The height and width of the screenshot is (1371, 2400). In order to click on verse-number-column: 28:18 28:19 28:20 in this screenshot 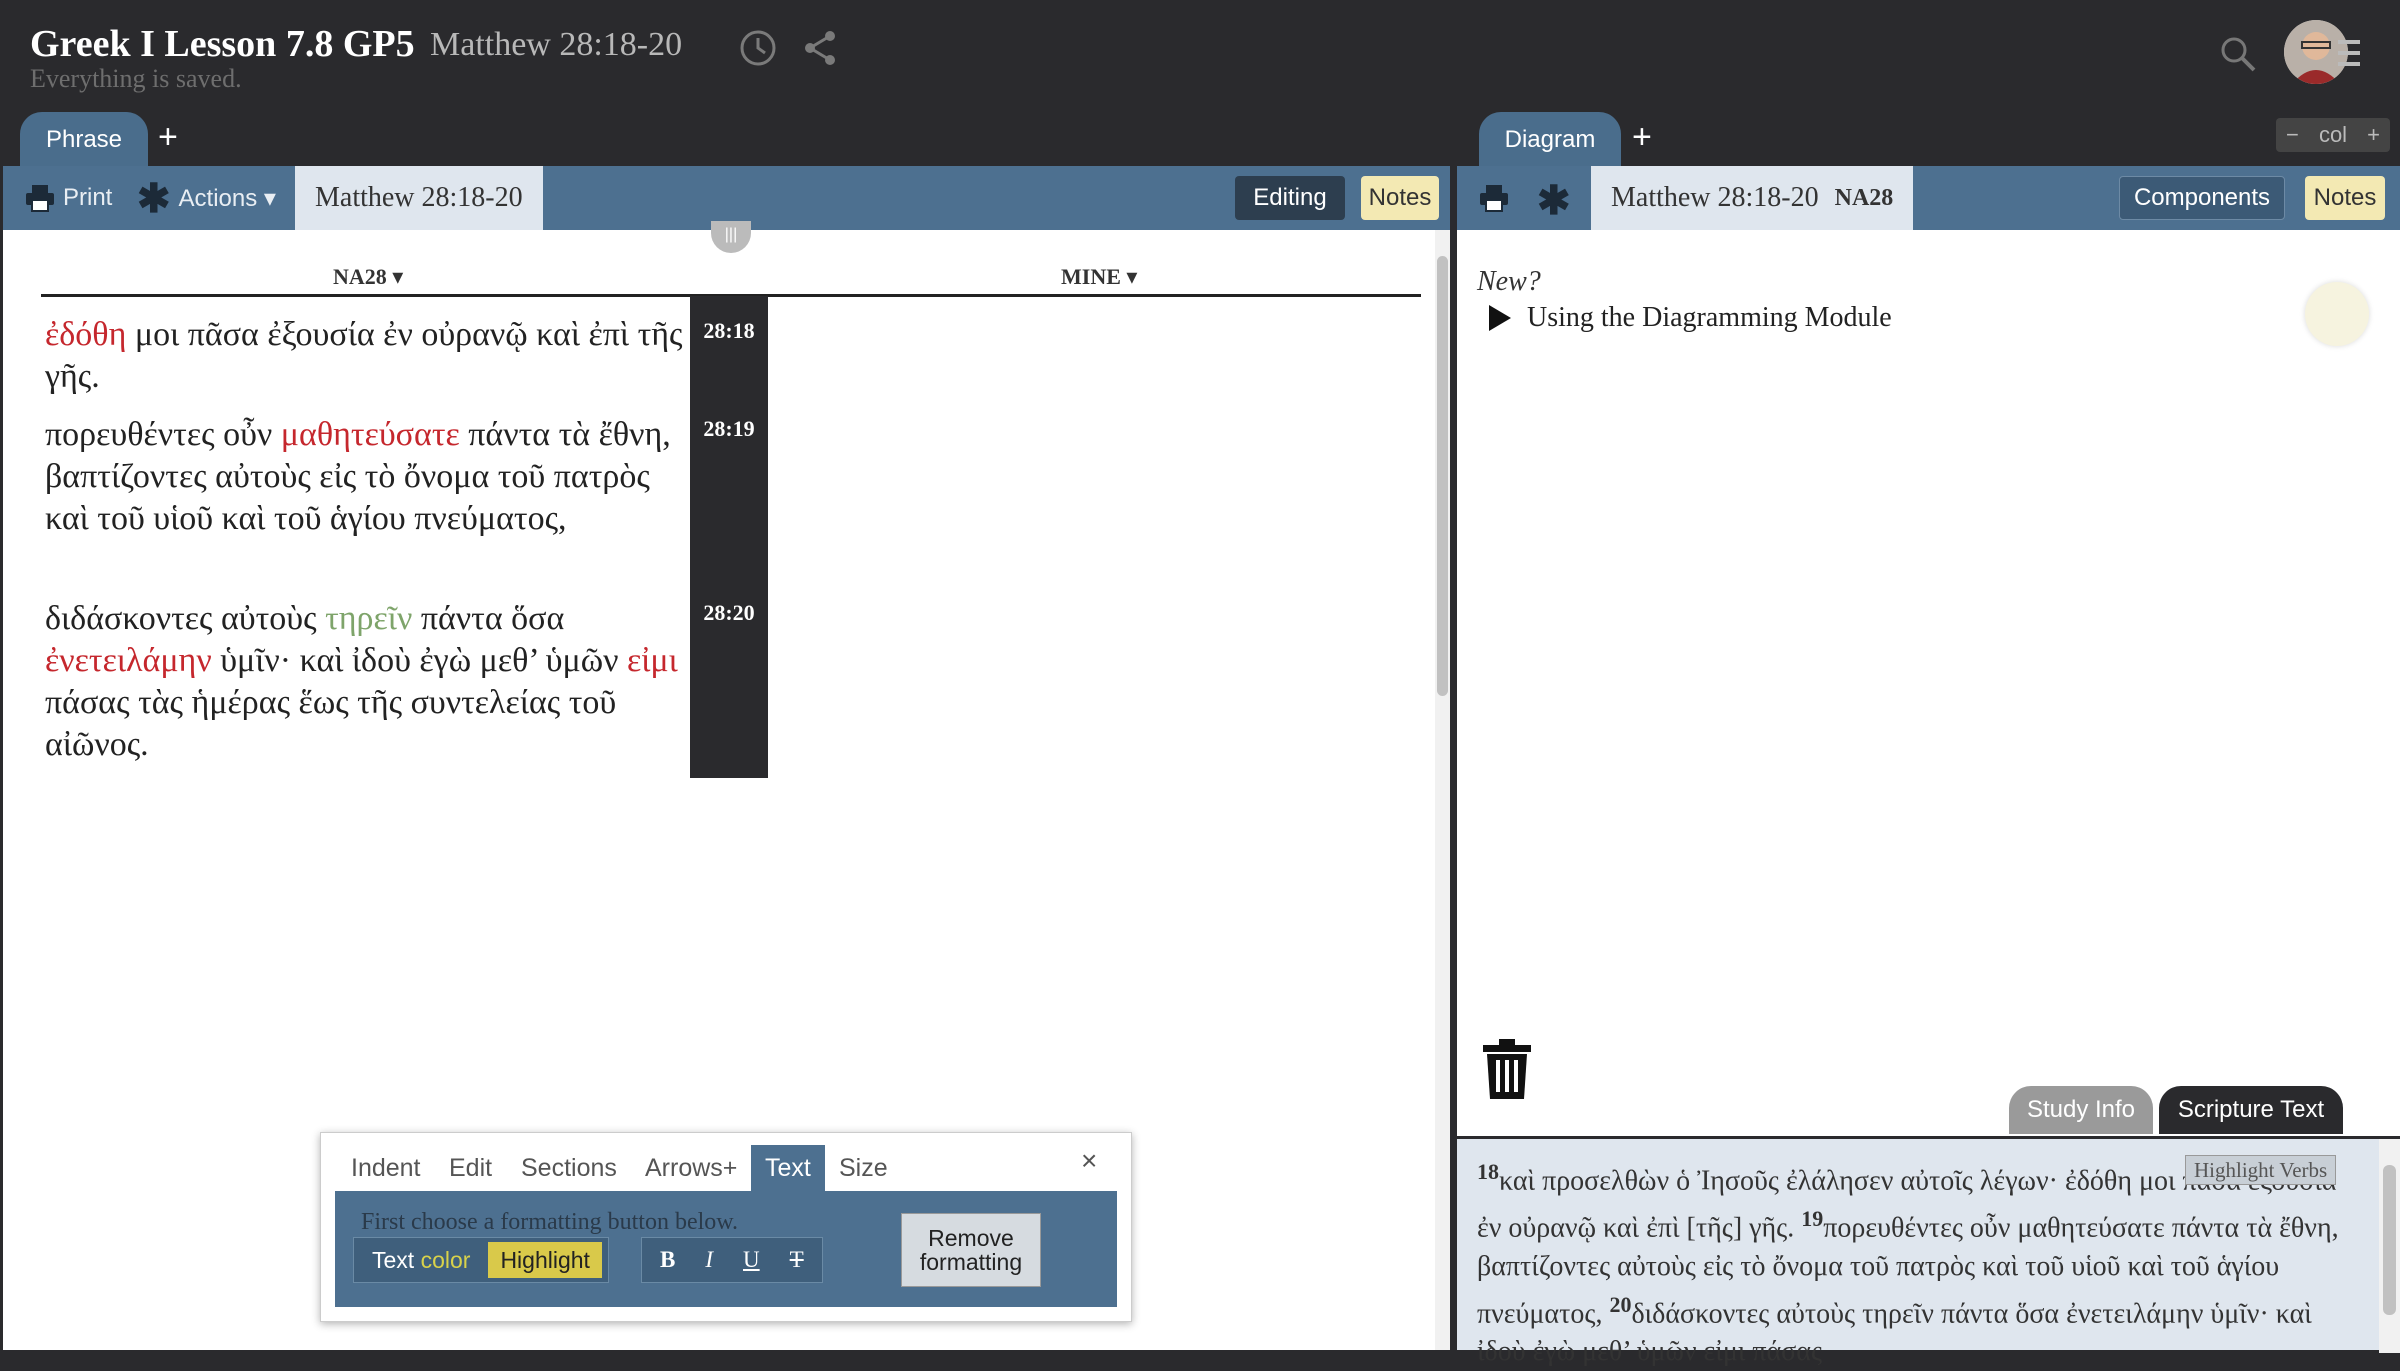, I will do `click(729, 537)`.